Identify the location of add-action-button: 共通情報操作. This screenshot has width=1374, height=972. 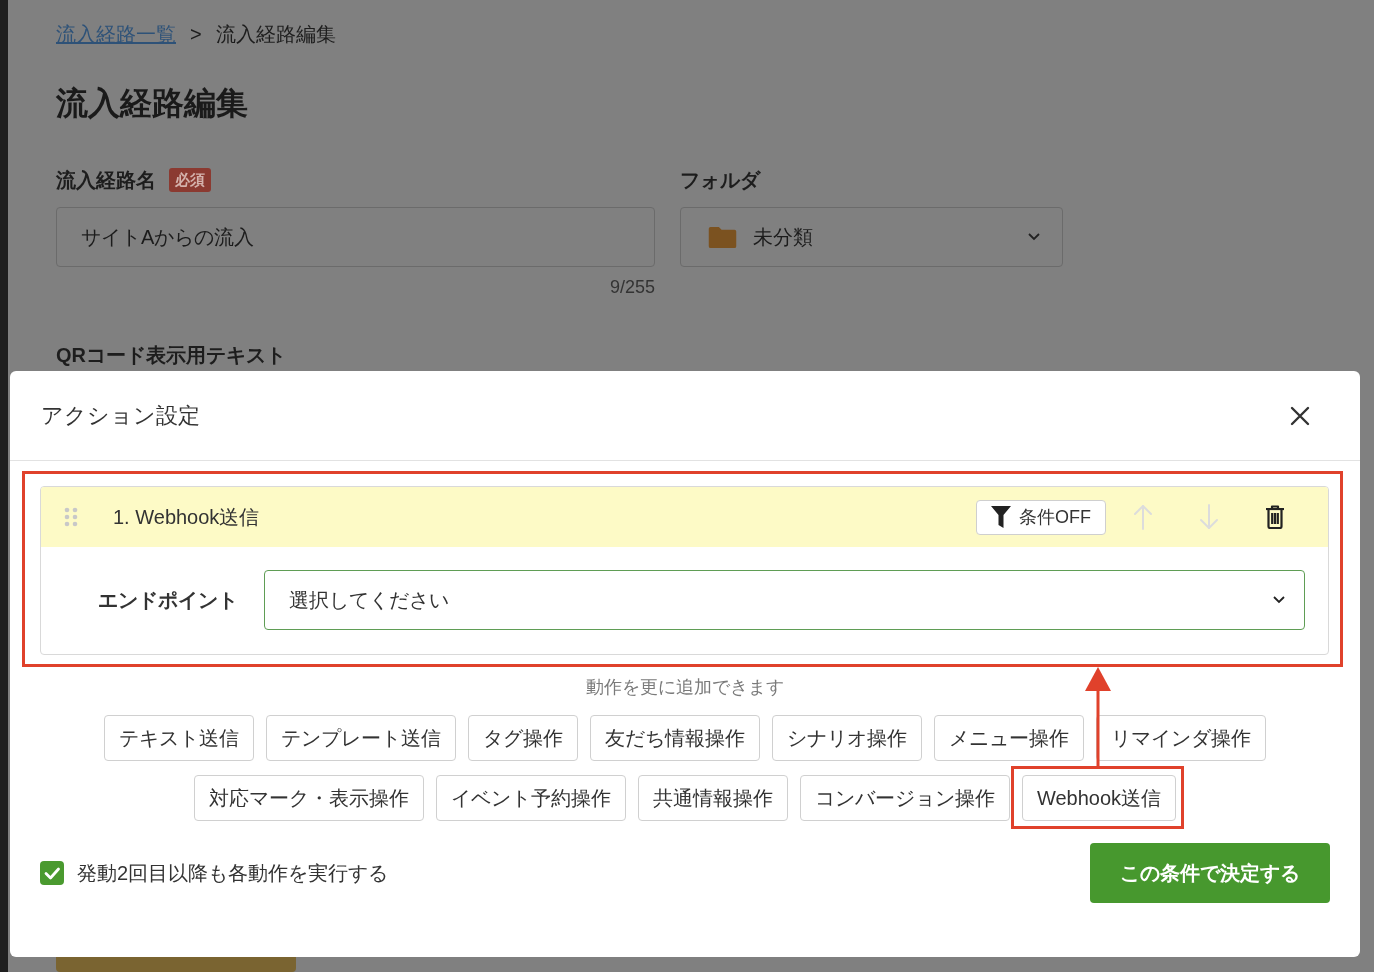
(712, 798).